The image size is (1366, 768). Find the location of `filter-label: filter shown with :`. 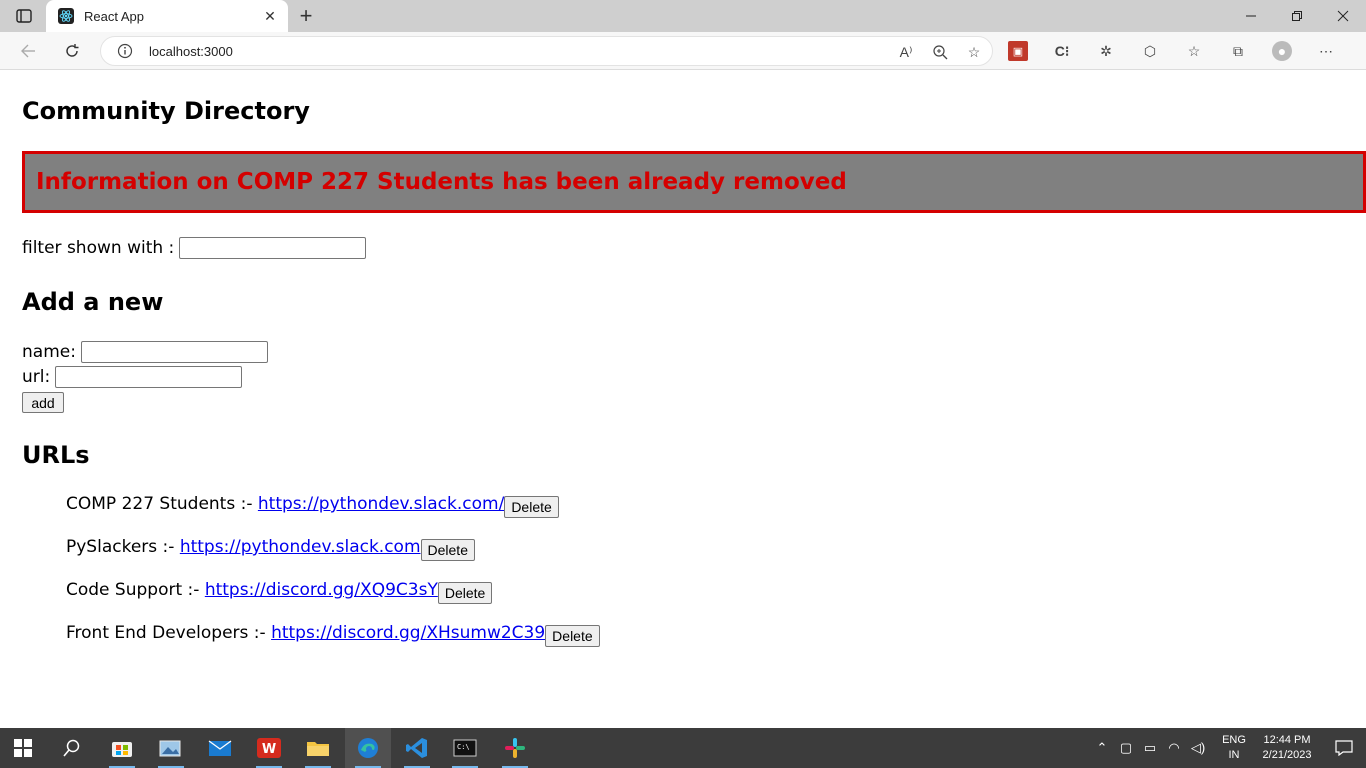

filter-label: filter shown with : is located at coordinates (98, 248).